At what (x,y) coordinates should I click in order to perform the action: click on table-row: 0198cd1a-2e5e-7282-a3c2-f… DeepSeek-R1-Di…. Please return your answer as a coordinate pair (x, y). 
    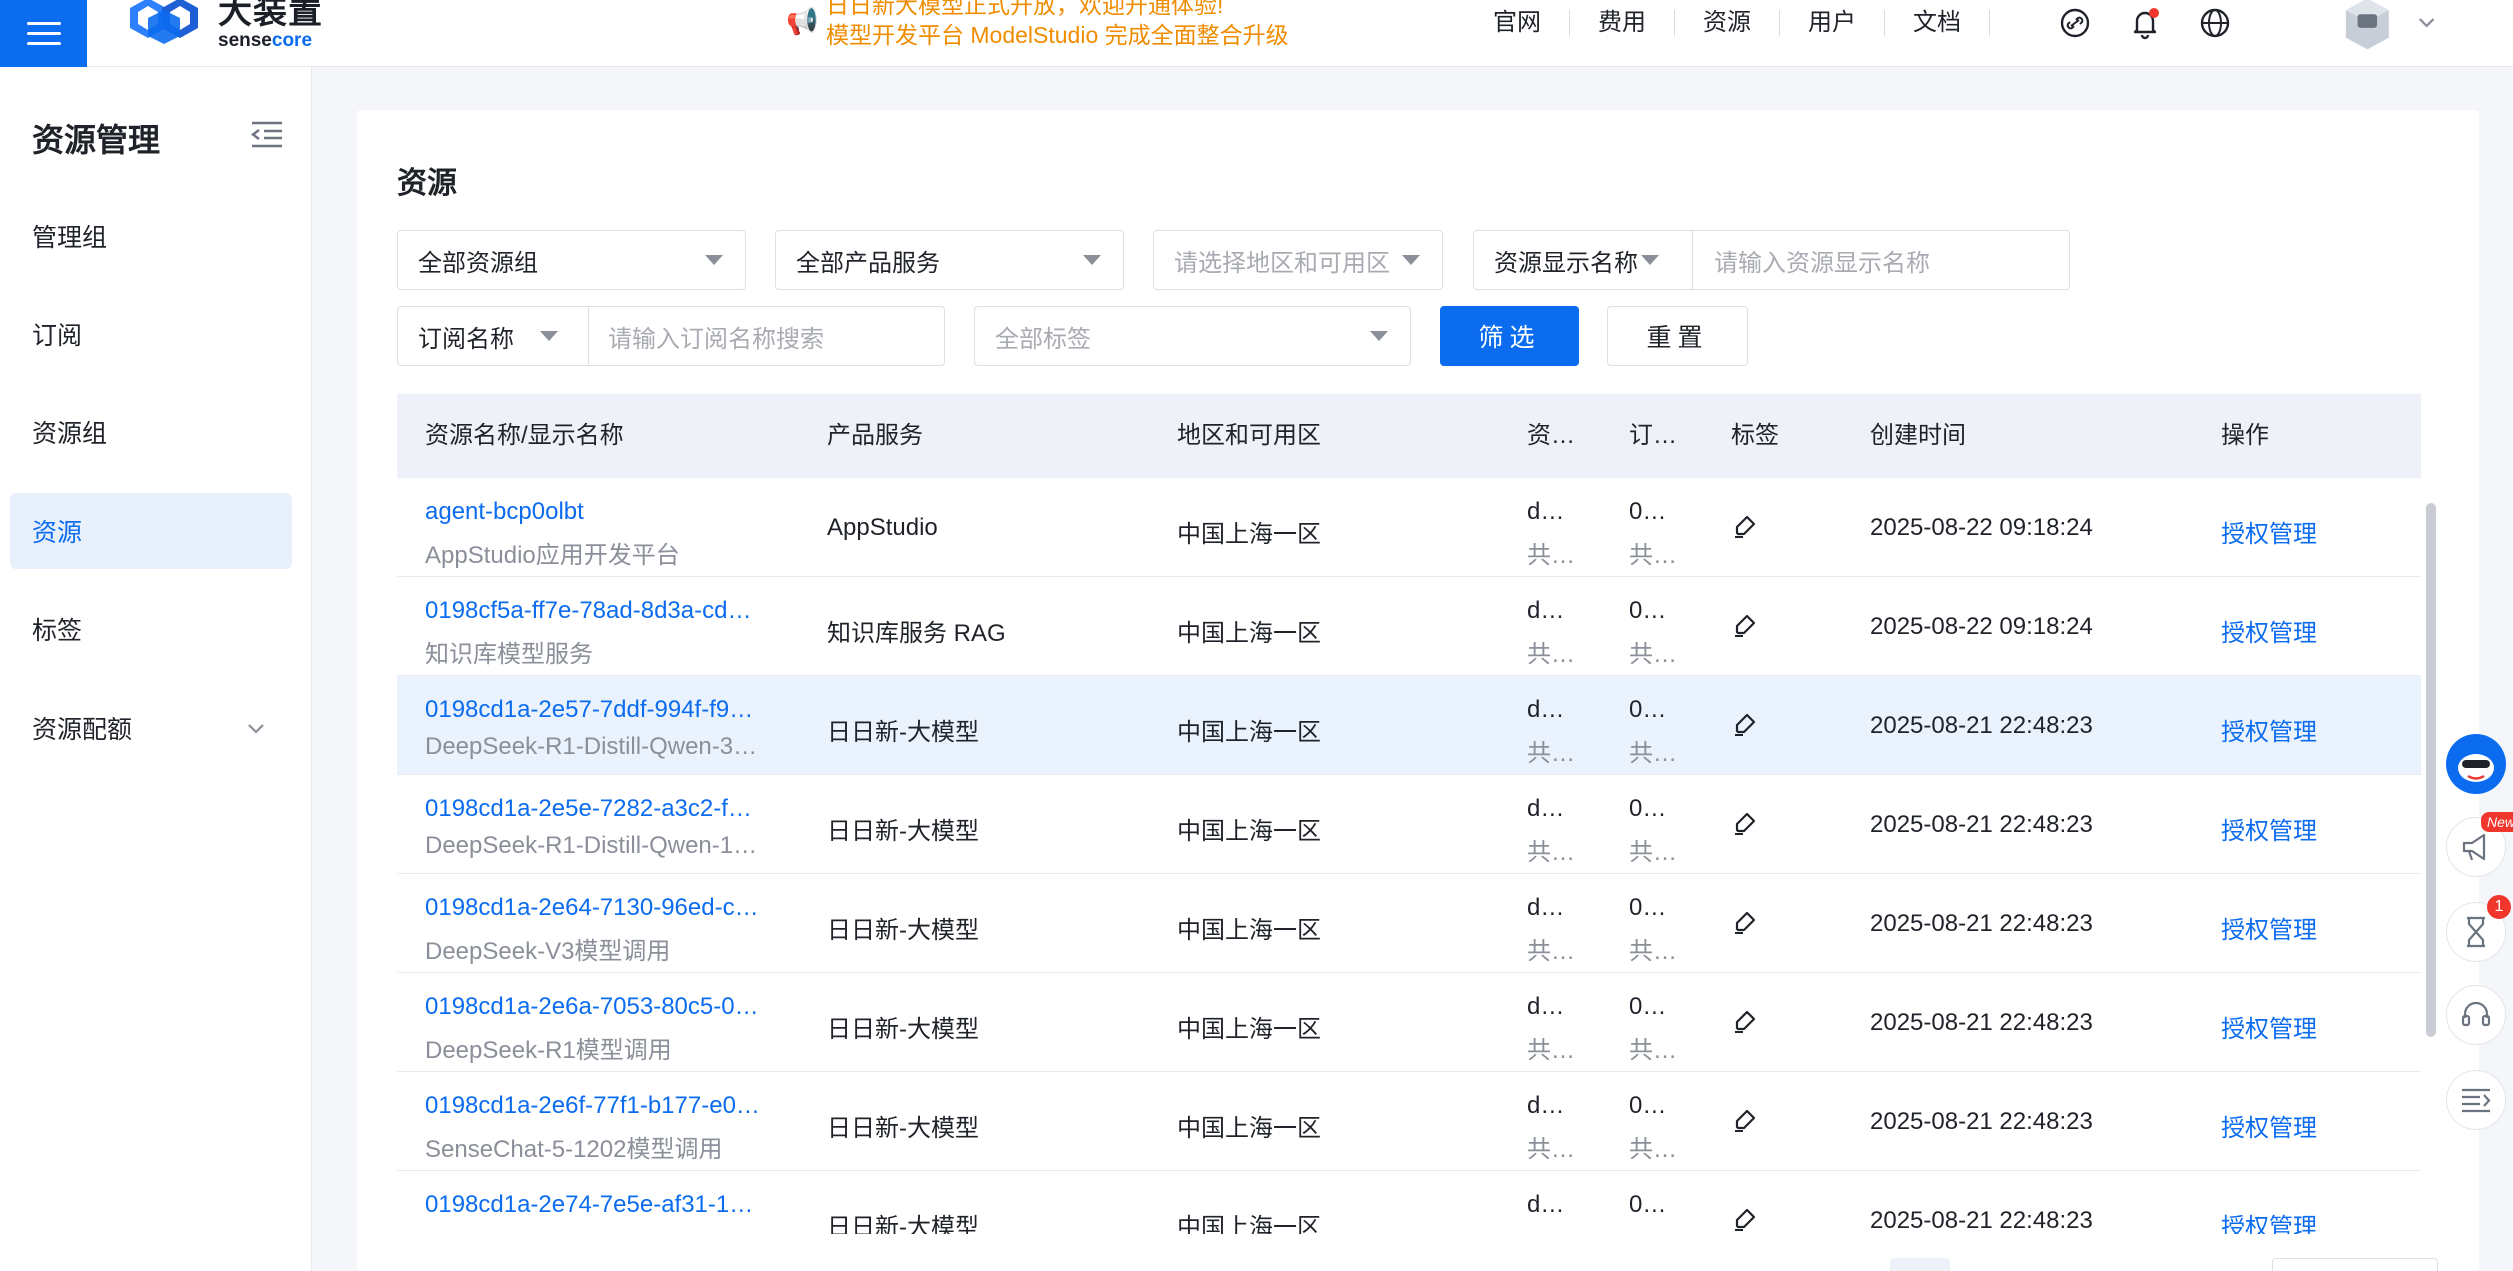
    Looking at the image, I should click on (1409, 824).